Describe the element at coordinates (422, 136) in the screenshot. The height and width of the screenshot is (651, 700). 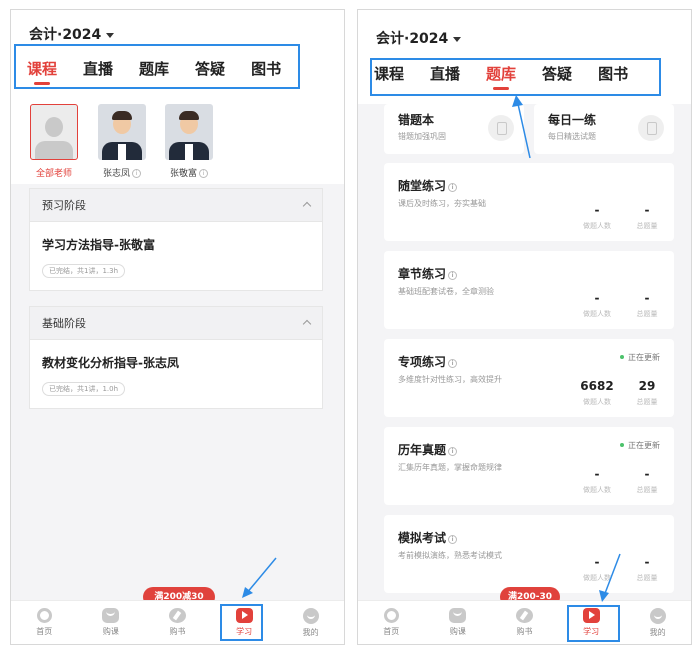
I see `card-subtitle: 错题加强巩固` at that location.